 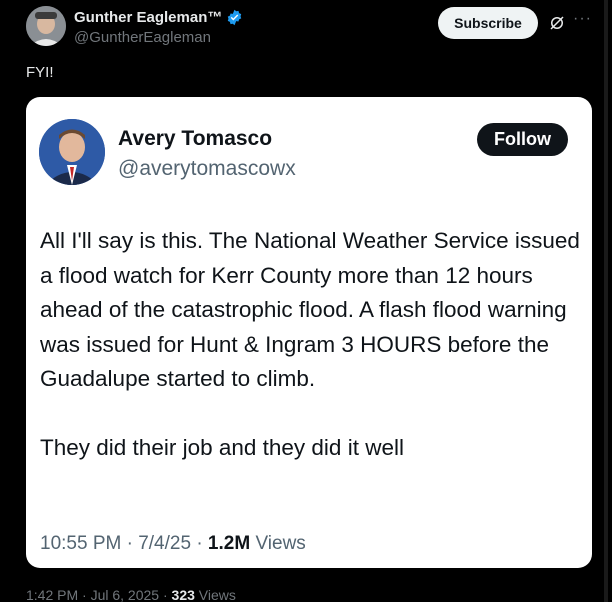 I want to click on quoted-paragraph-2: They did their job and they did it well, so click(x=222, y=447).